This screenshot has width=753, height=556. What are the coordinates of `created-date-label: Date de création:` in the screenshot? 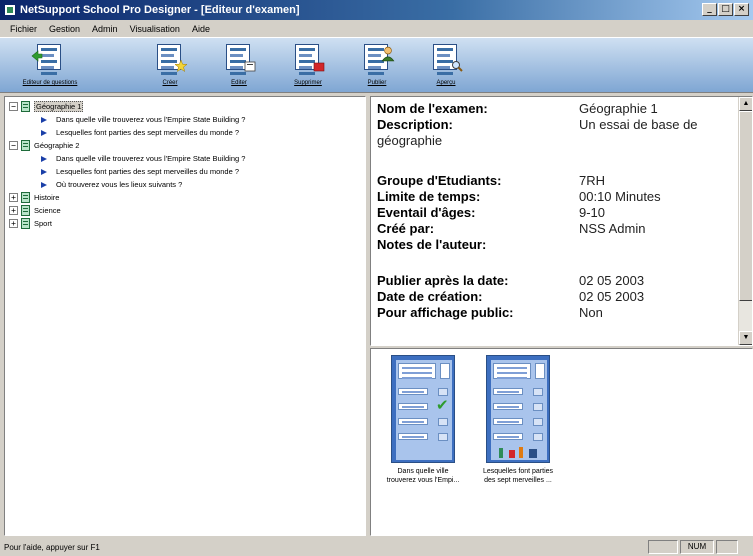 It's located at (430, 296).